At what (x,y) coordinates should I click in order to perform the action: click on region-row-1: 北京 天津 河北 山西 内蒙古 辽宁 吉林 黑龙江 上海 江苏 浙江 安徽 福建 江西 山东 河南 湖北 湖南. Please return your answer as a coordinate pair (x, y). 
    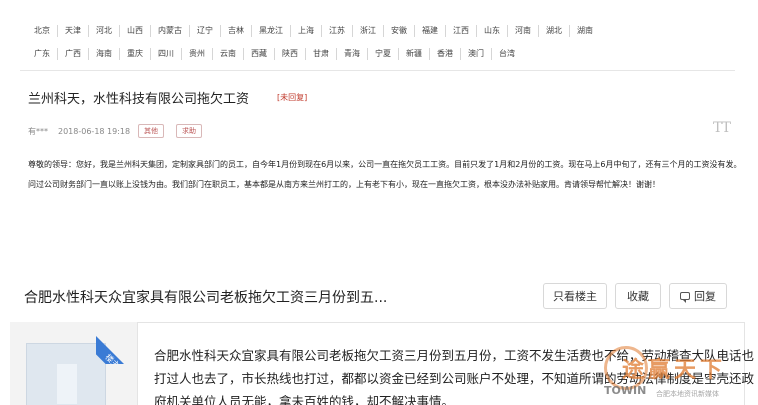
    Looking at the image, I should click on (378, 31).